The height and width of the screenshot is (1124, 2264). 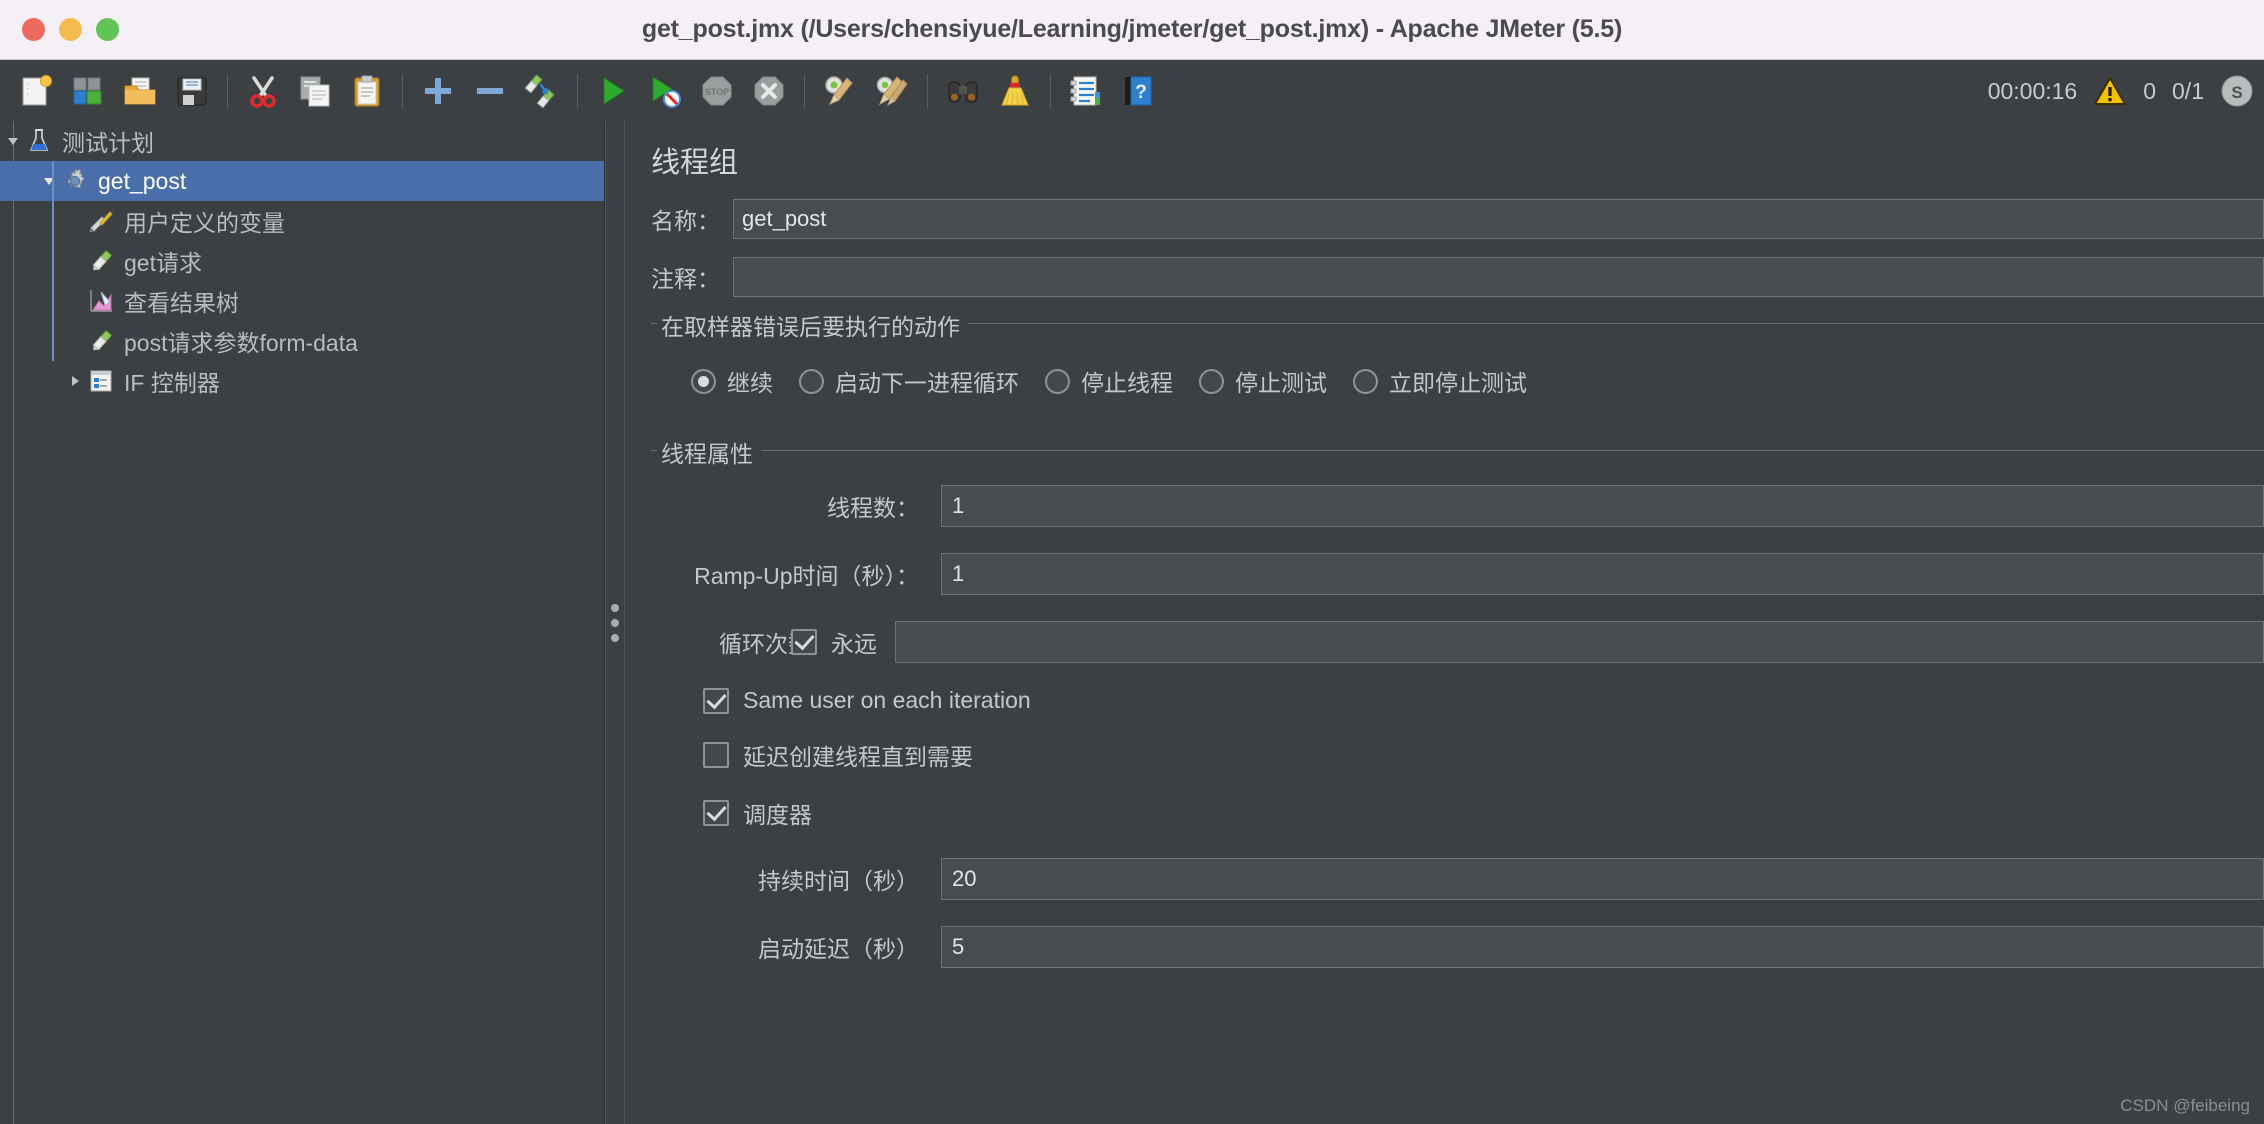 I want to click on open-button, so click(x=140, y=91).